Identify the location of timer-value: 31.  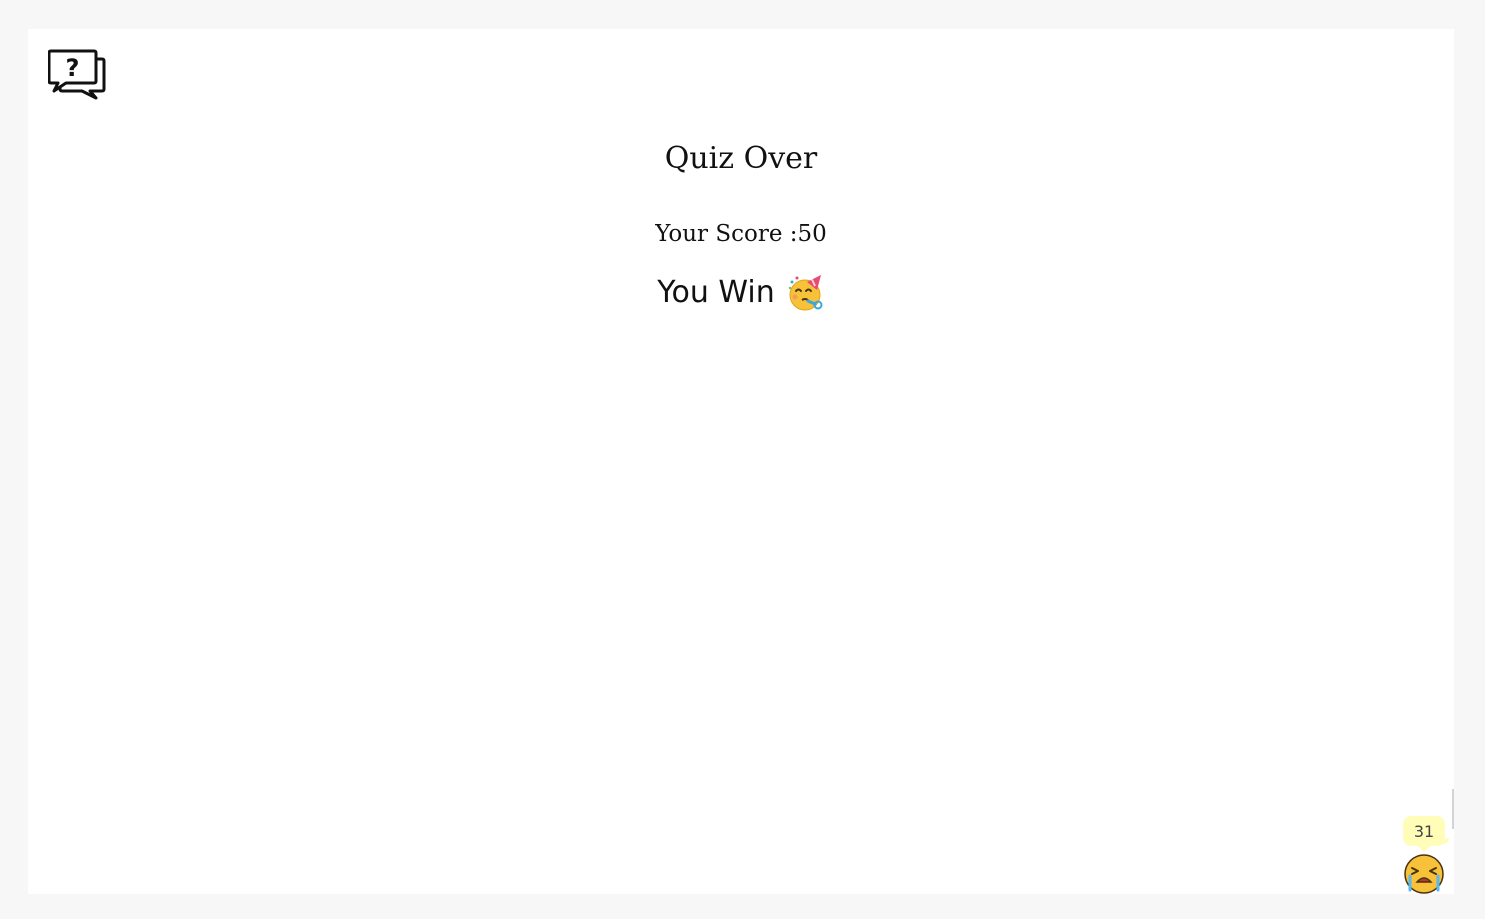
(1424, 831).